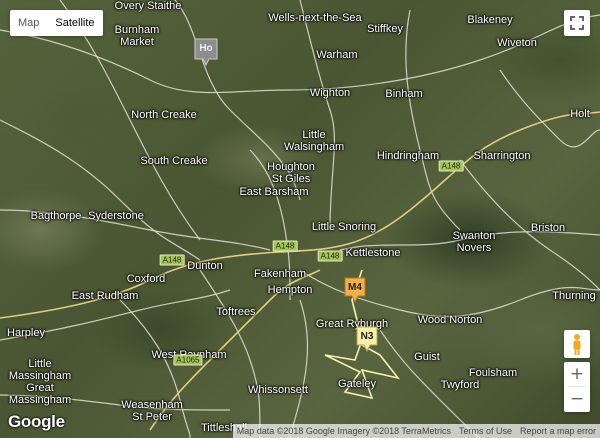 This screenshot has height=438, width=600. Describe the element at coordinates (280, 274) in the screenshot. I see `place-label: Fakenham` at that location.